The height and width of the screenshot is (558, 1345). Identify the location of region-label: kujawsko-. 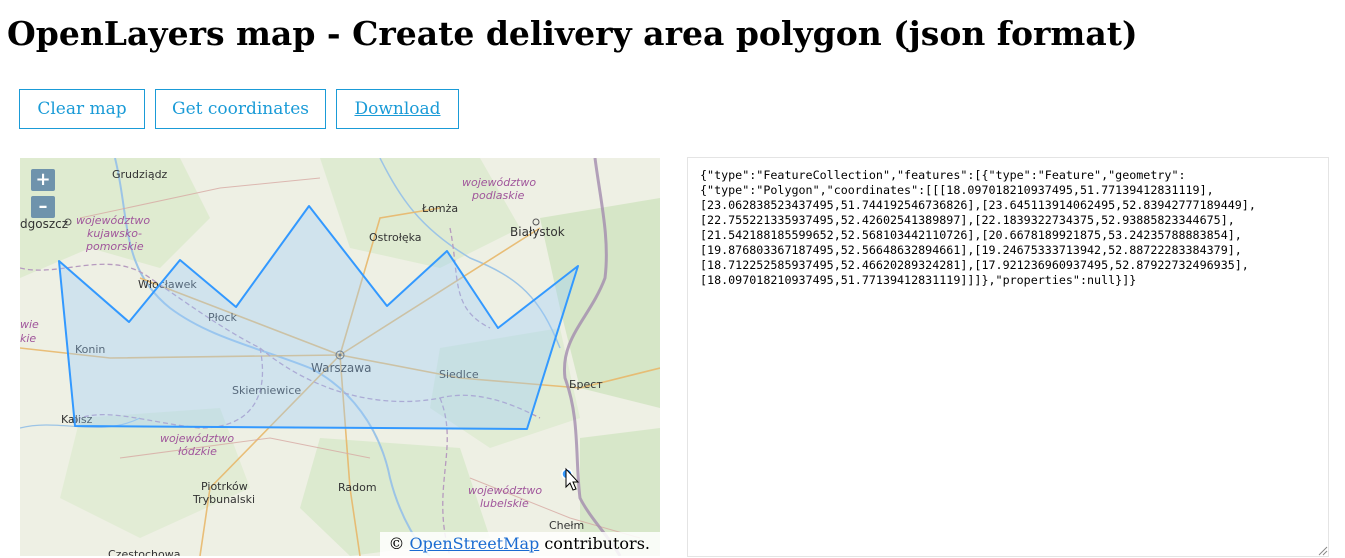
(114, 233).